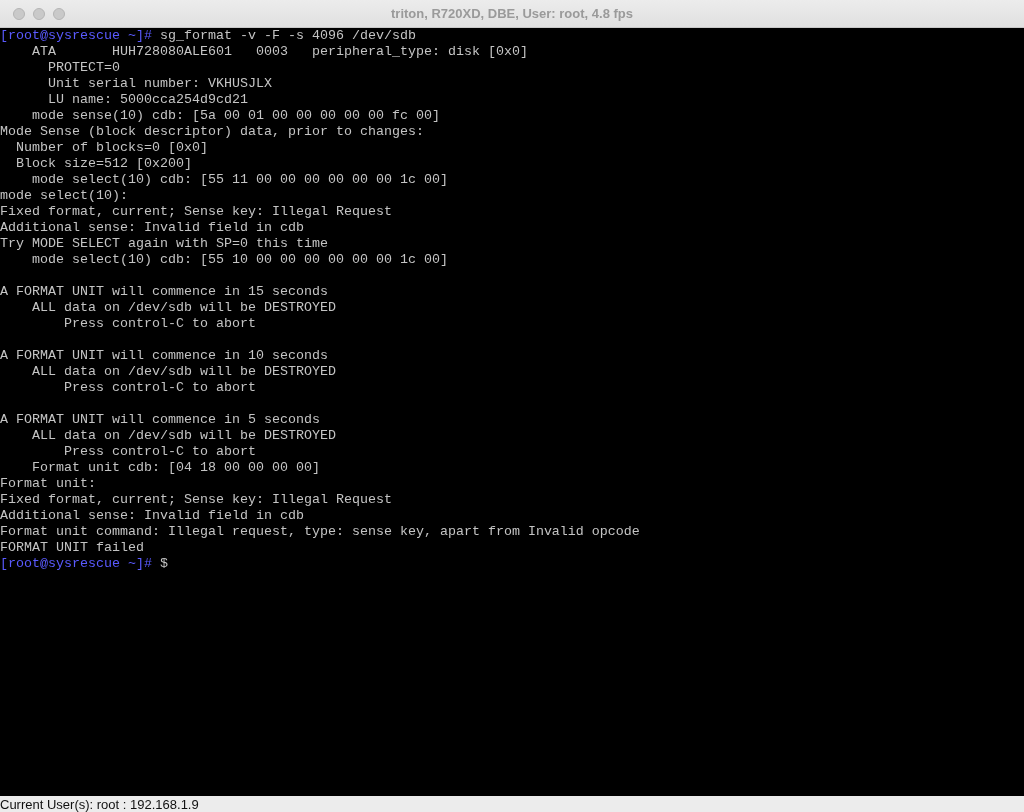 The height and width of the screenshot is (812, 1024). Describe the element at coordinates (103, 164) in the screenshot. I see `output-line: Block size=512 [0x200]` at that location.